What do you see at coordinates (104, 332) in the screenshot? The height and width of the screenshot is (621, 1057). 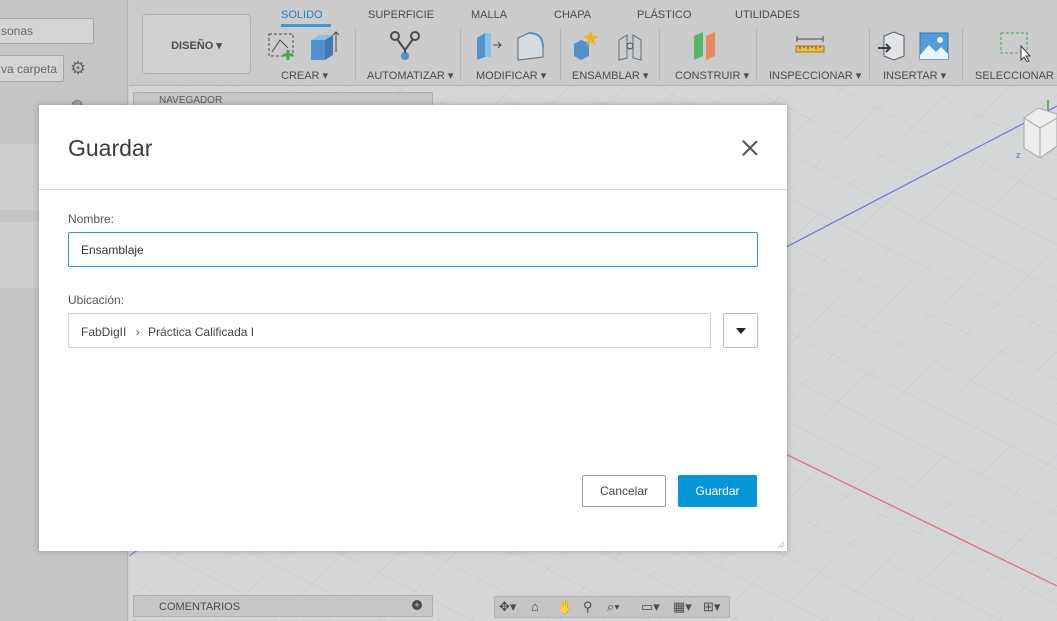 I see `location-project: FabDigII` at bounding box center [104, 332].